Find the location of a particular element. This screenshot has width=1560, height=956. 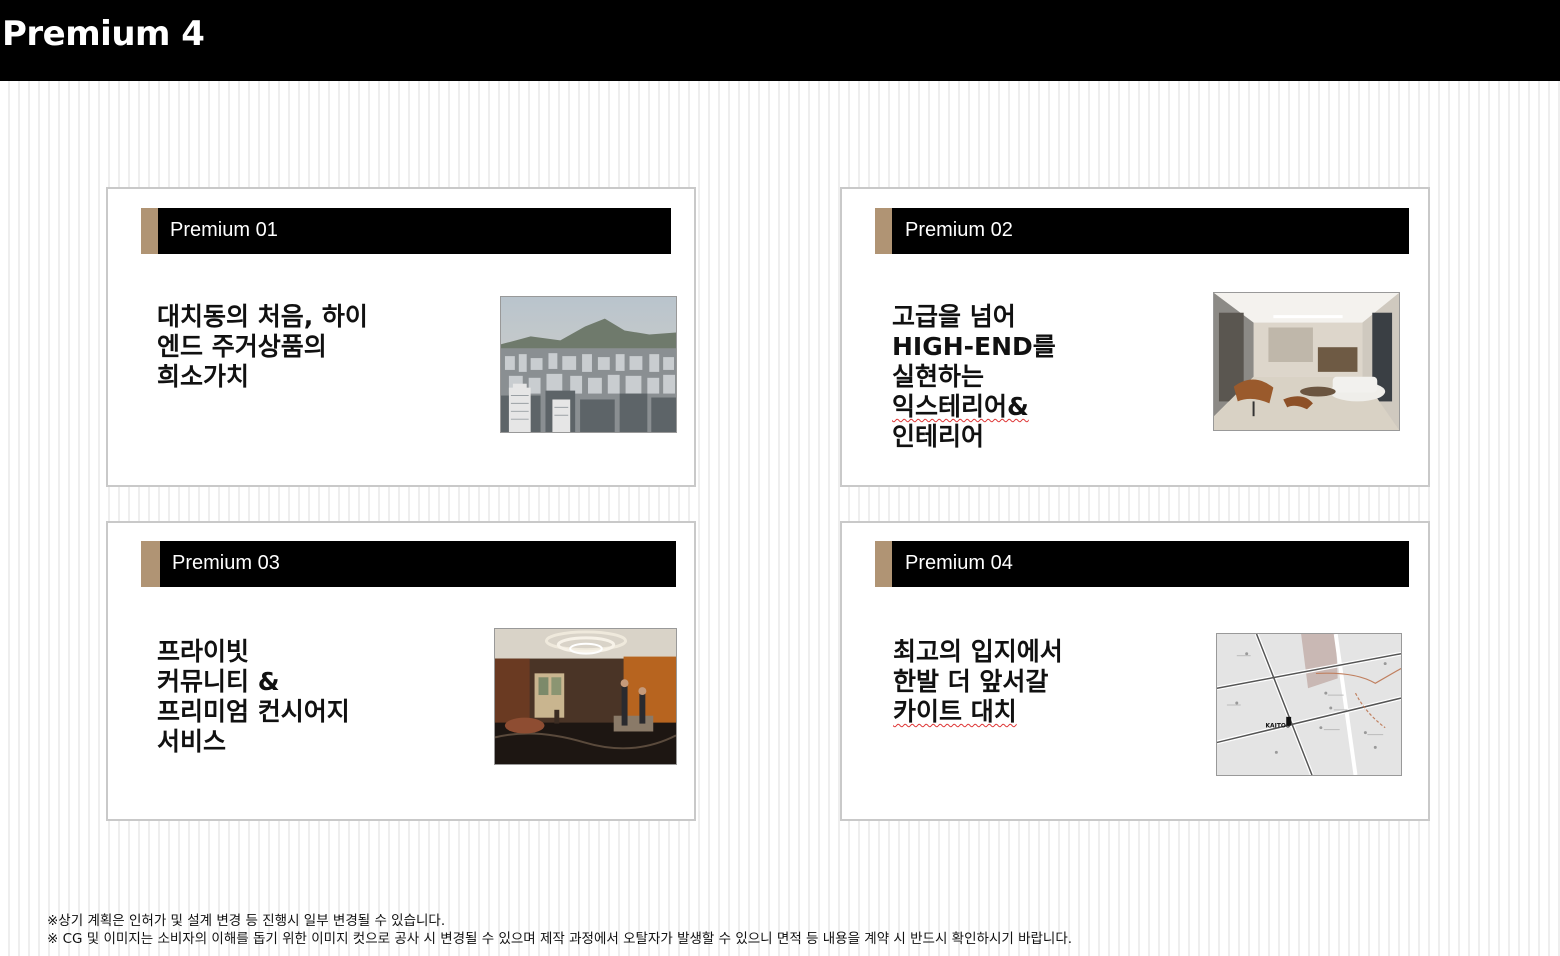

card-label: Premium 02 is located at coordinates (959, 230).